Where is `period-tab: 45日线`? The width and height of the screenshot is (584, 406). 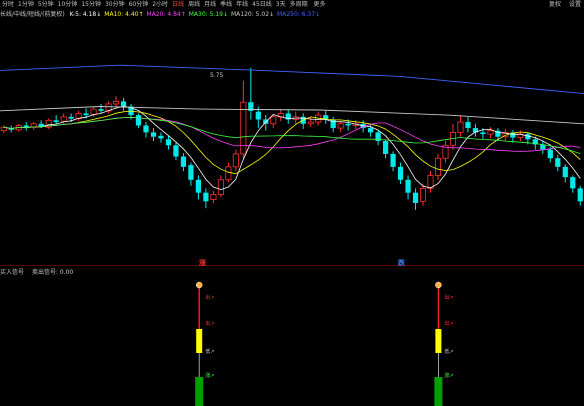 period-tab: 45日线 is located at coordinates (262, 4).